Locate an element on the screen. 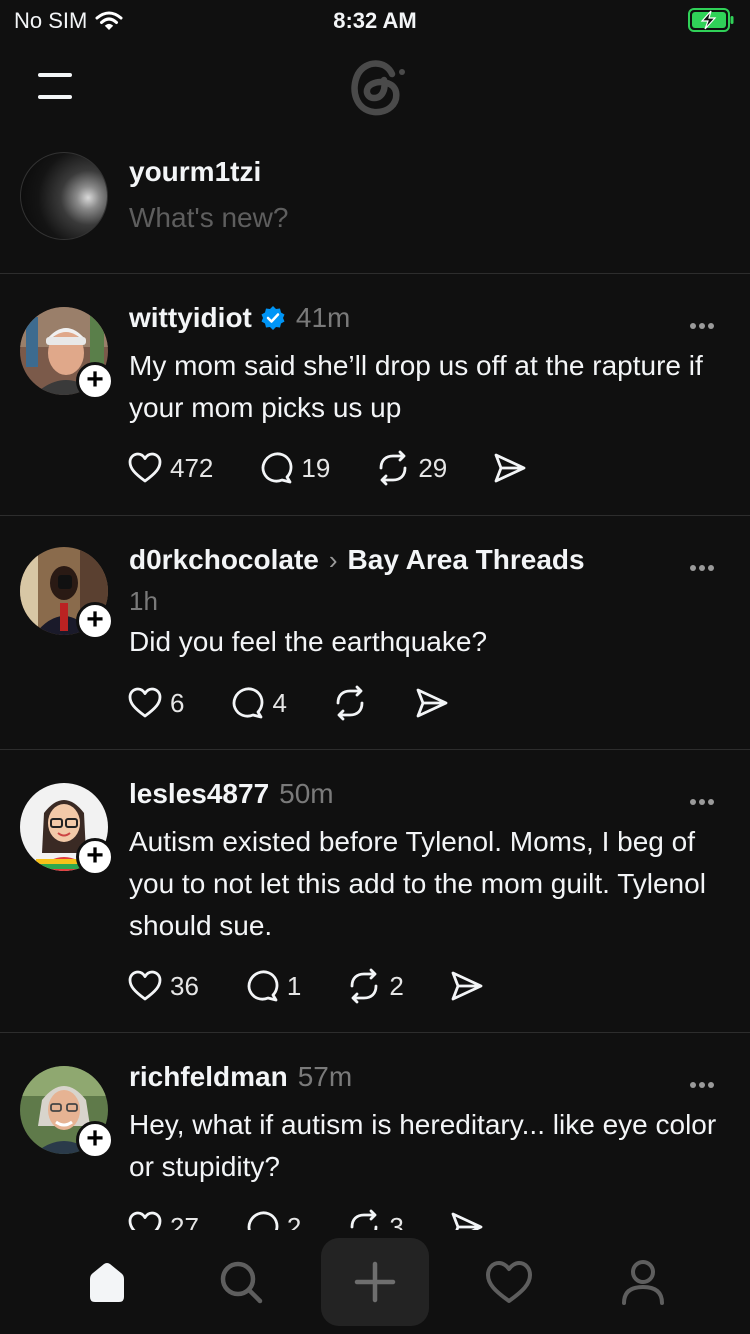 This screenshot has height=1334, width=750. chevron-right-icon: › is located at coordinates (333, 560).